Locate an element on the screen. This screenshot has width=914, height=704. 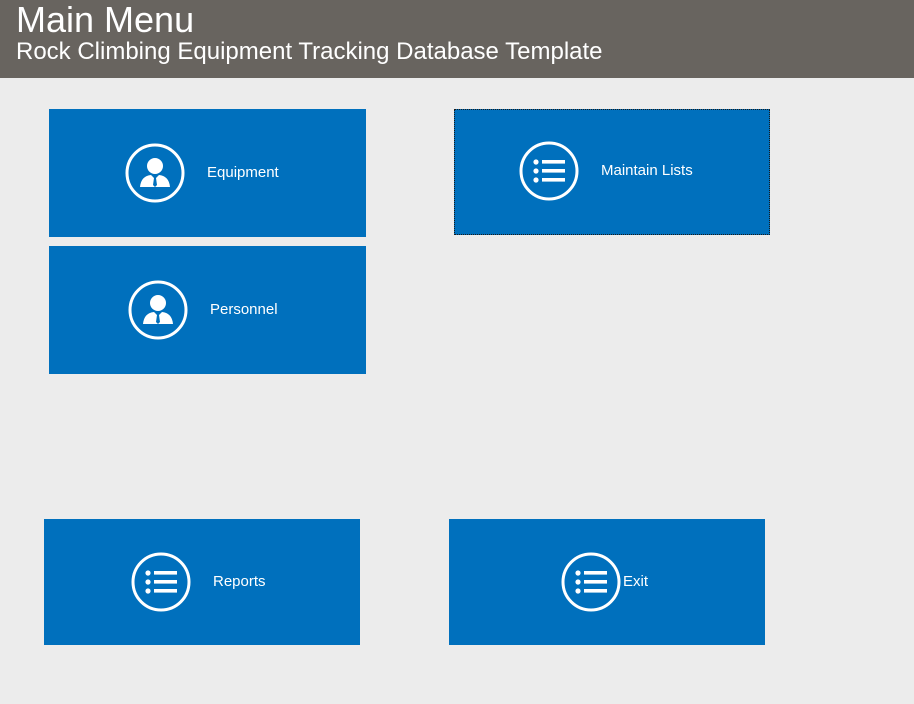
personnel-button: Personnel is located at coordinates (207, 310).